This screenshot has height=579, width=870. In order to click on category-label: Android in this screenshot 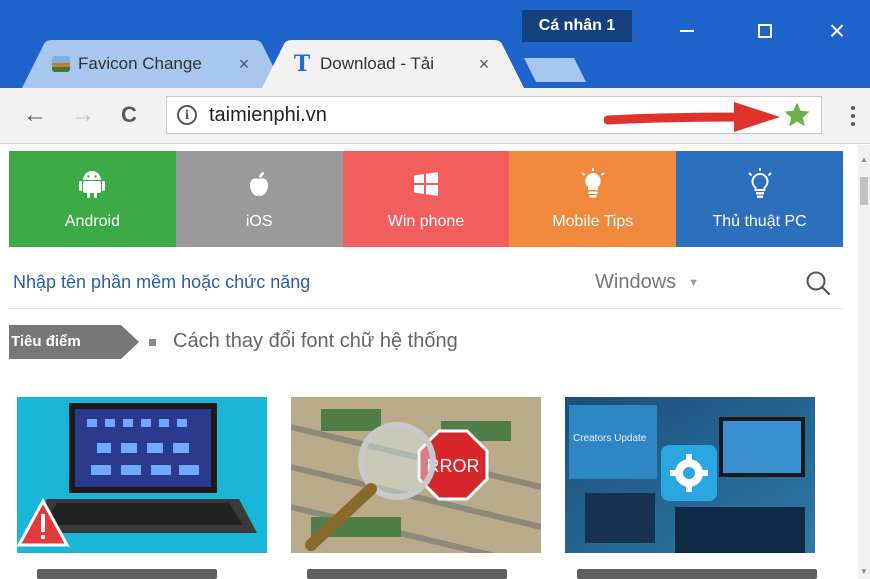, I will do `click(92, 221)`.